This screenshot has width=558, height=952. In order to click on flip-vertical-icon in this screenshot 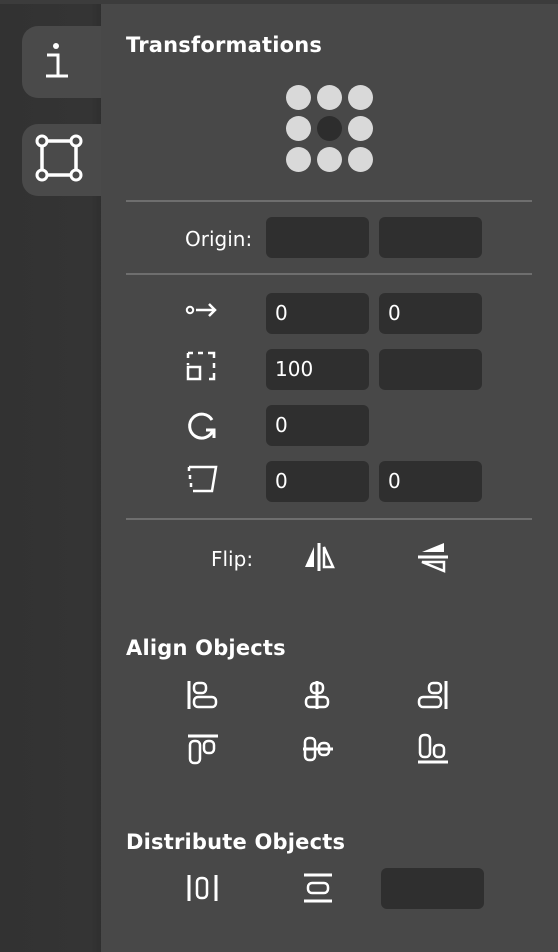, I will do `click(433, 557)`.